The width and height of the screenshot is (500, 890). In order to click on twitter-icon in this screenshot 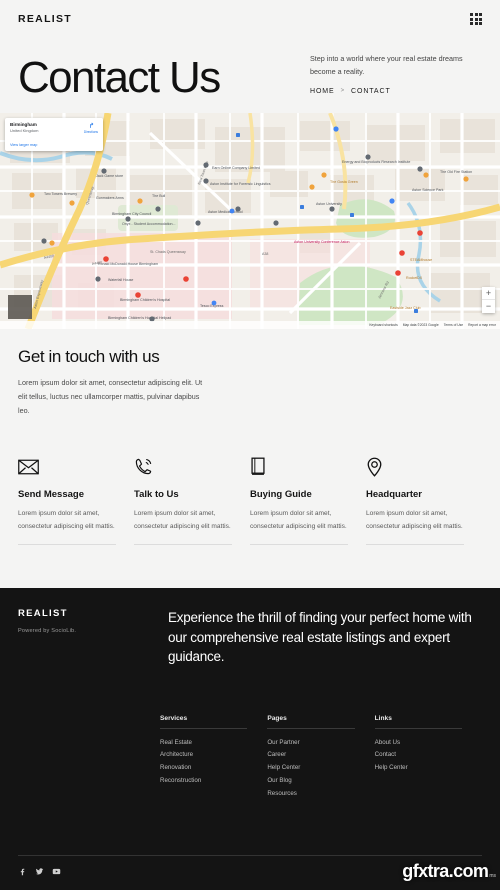, I will do `click(39, 871)`.